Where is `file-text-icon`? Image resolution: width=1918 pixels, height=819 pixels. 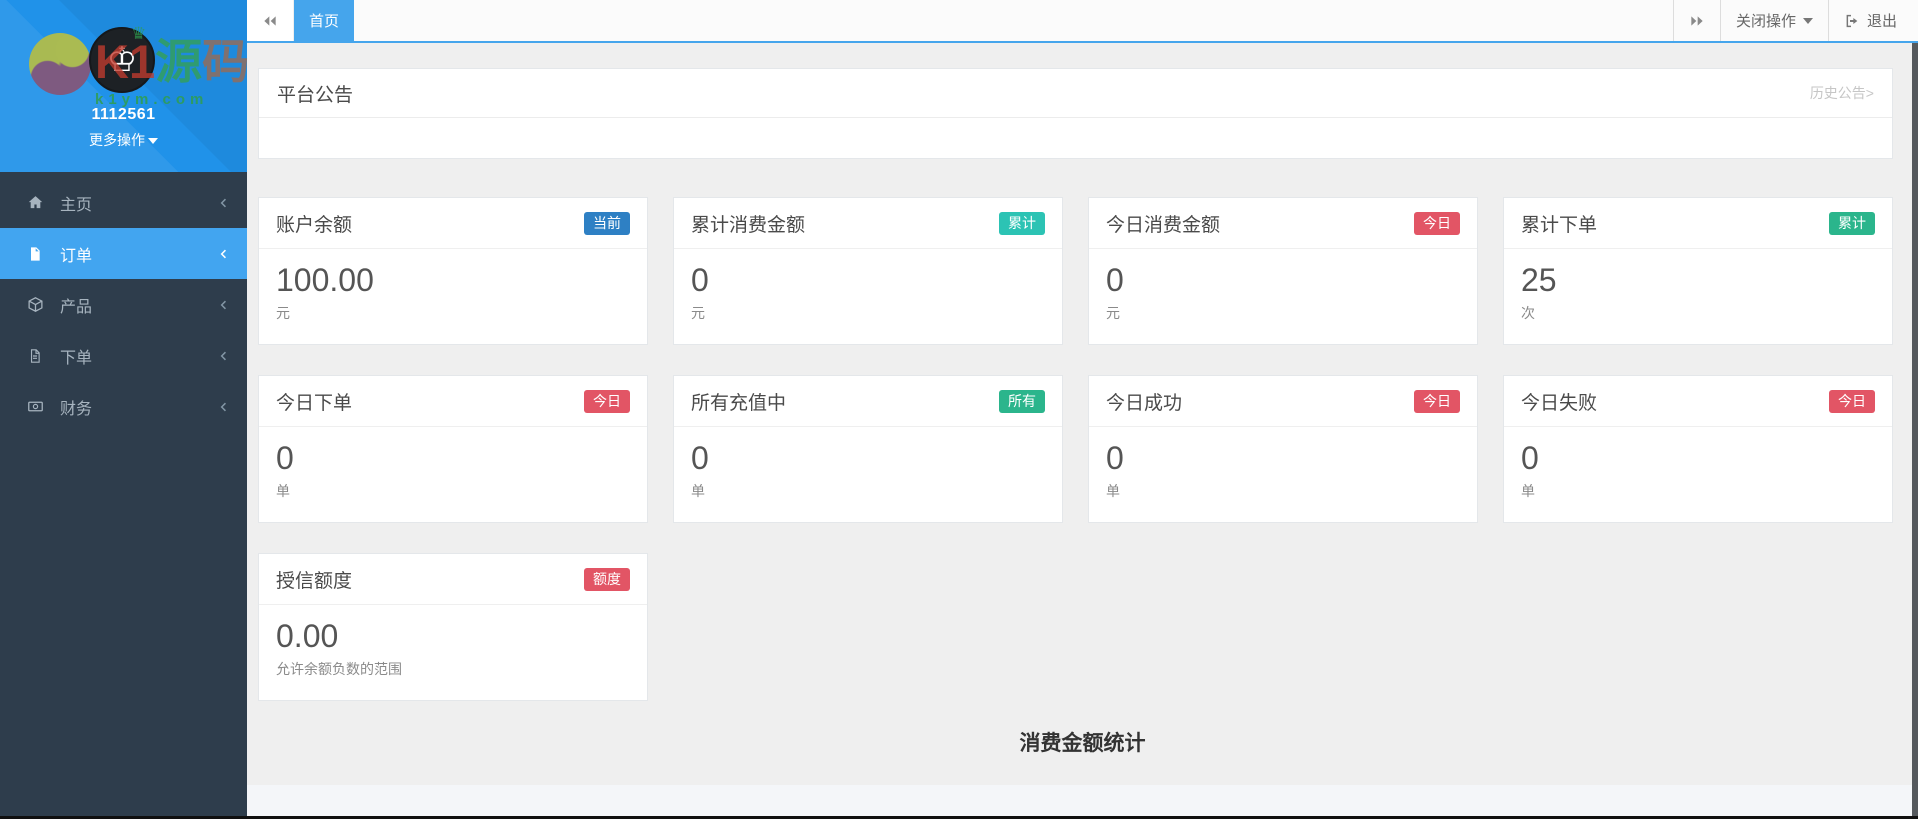 file-text-icon is located at coordinates (37, 254).